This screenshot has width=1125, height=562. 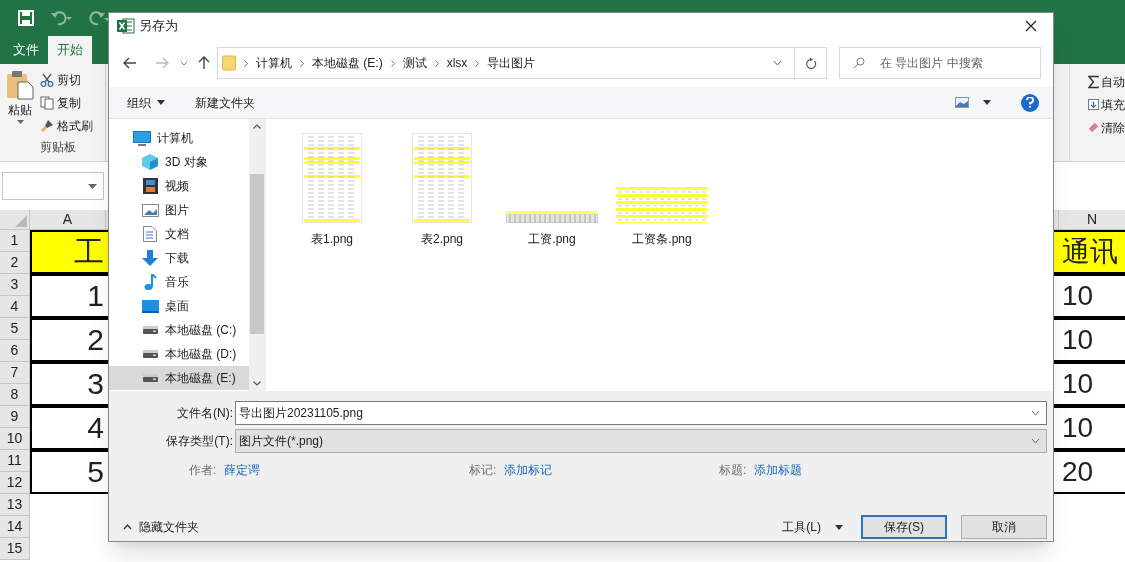 I want to click on dialog-button: 保存(S), so click(x=904, y=527).